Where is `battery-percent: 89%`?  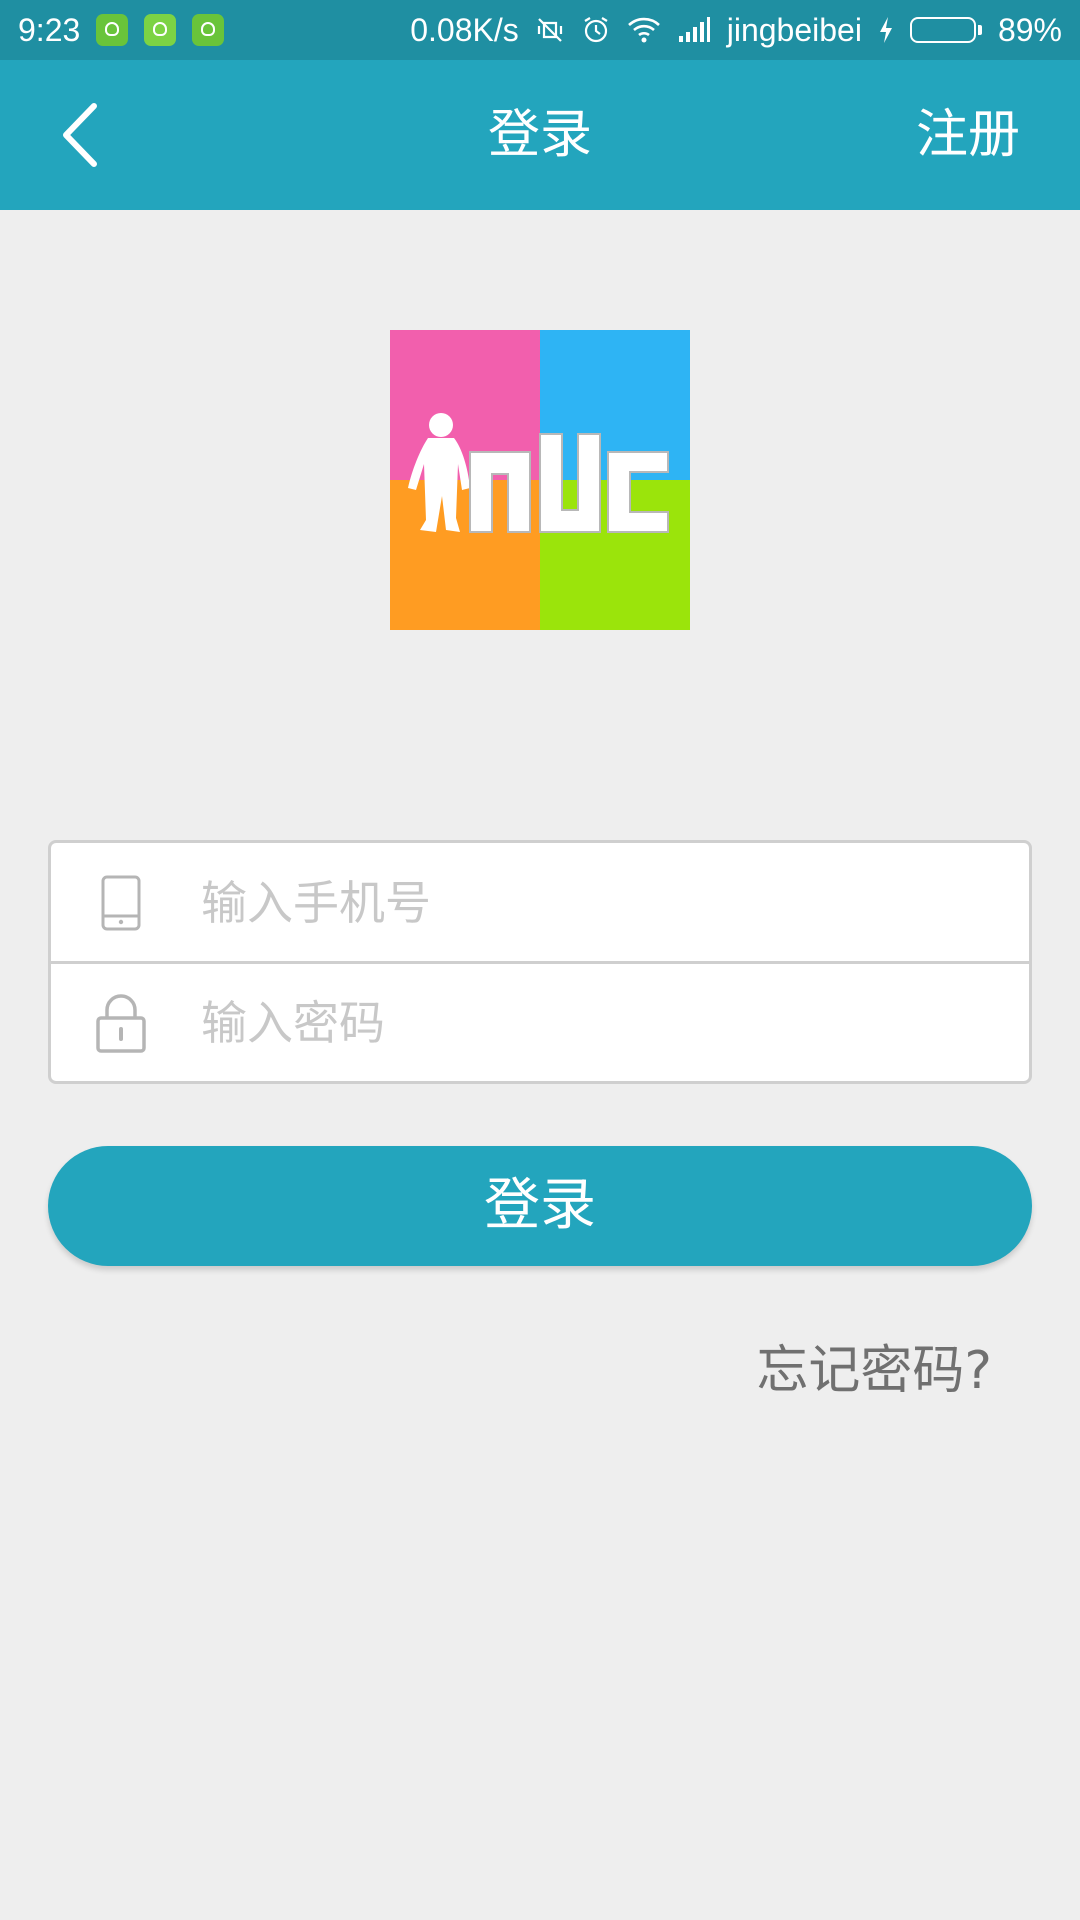
battery-percent: 89% is located at coordinates (1029, 29).